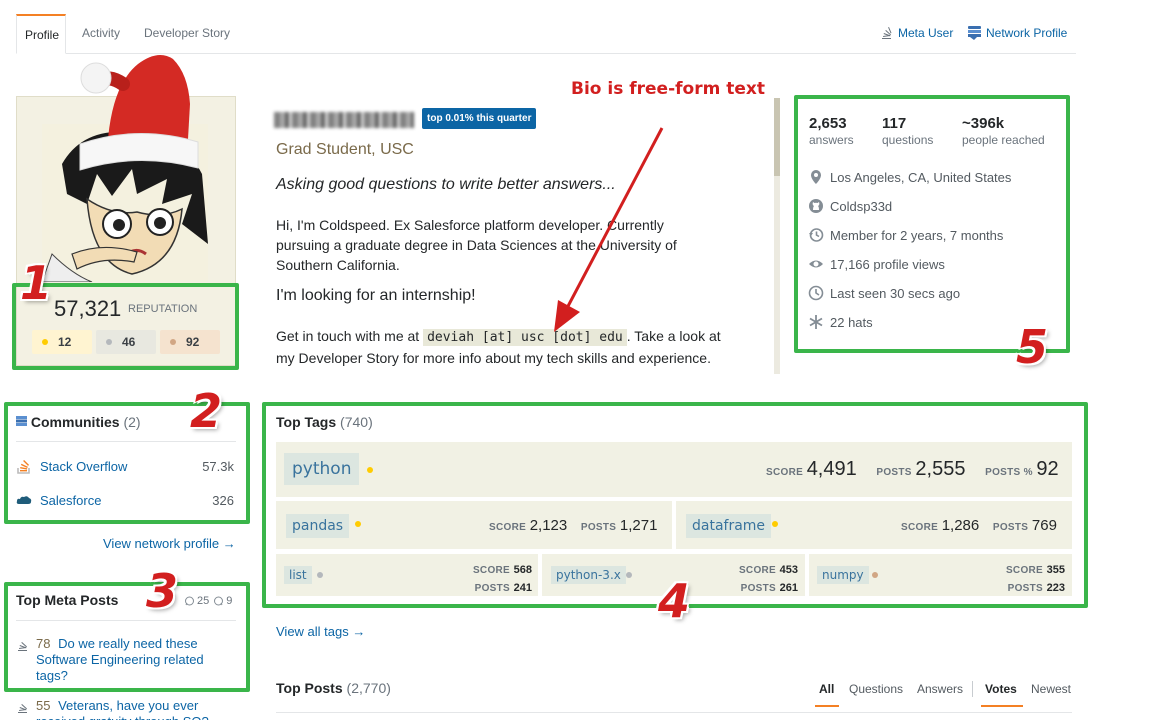 This screenshot has width=1151, height=720. Describe the element at coordinates (83, 466) in the screenshot. I see `community-name: Stack Overflow` at that location.